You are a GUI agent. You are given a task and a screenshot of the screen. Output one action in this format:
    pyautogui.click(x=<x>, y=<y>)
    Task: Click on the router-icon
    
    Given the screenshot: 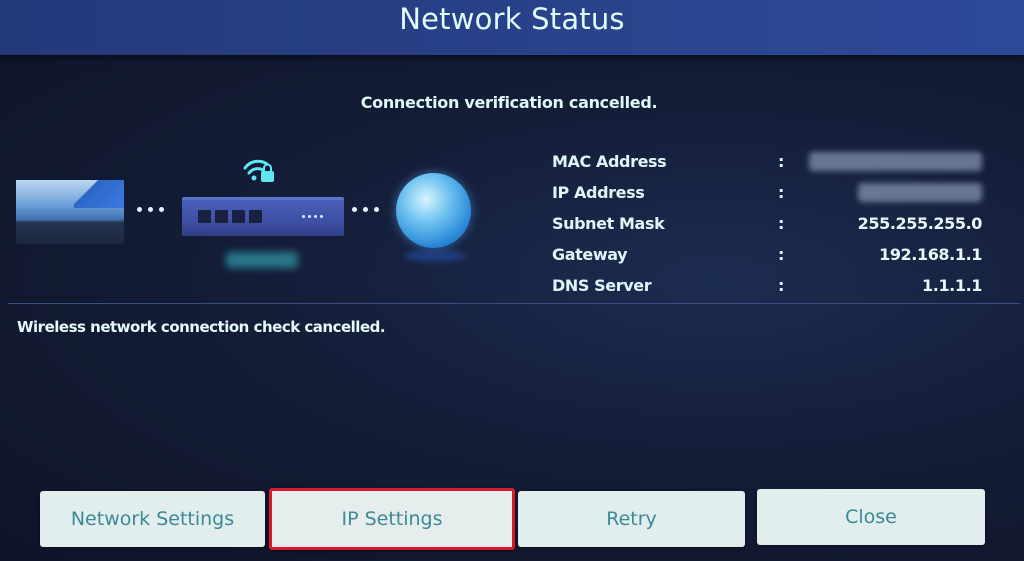 What is the action you would take?
    pyautogui.click(x=263, y=216)
    